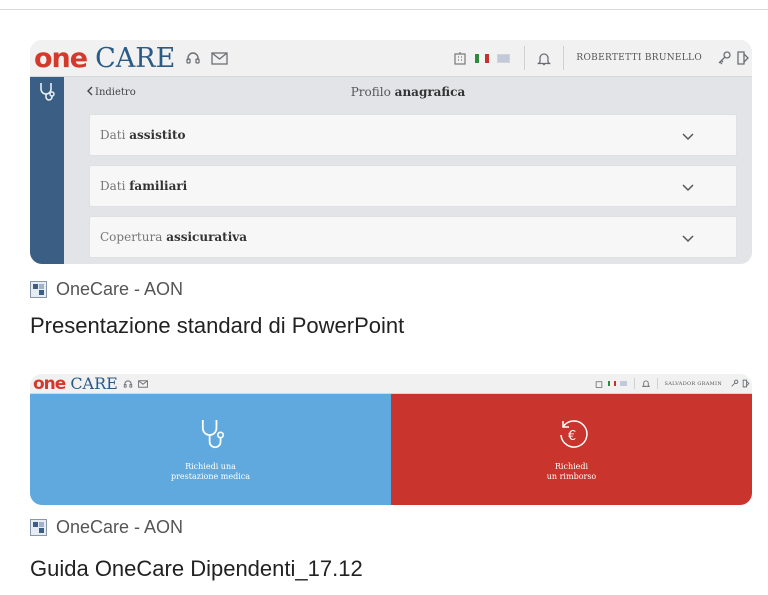  What do you see at coordinates (217, 326) in the screenshot?
I see `result-title: Presentazione standard di PowerPoint` at bounding box center [217, 326].